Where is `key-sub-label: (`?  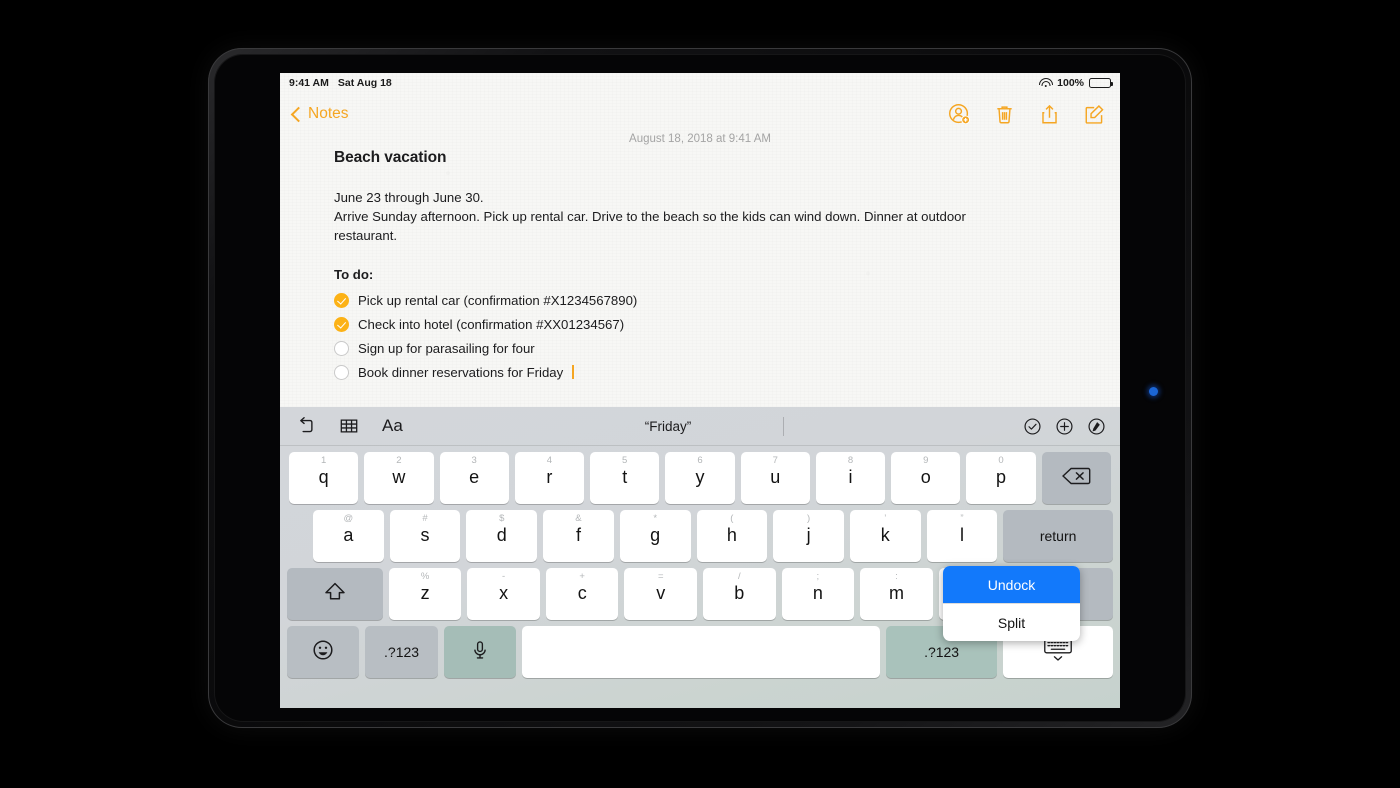
key-sub-label: ( is located at coordinates (732, 518).